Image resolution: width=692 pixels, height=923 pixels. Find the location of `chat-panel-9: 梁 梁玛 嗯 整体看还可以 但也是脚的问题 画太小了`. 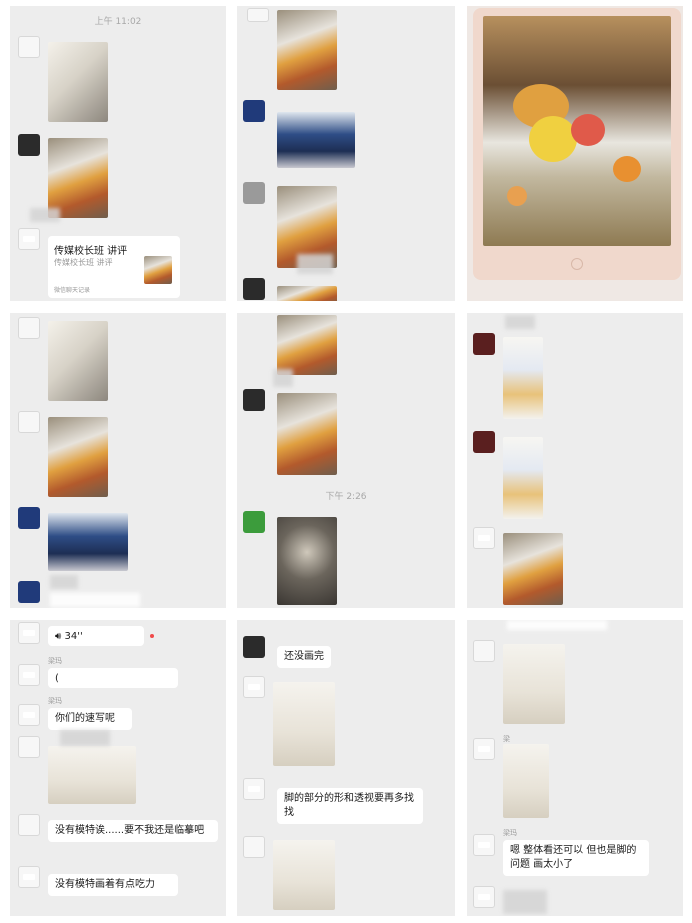

chat-panel-9: 梁 梁玛 嗯 整体看还可以 但也是脚的问题 画太小了 is located at coordinates (575, 768).